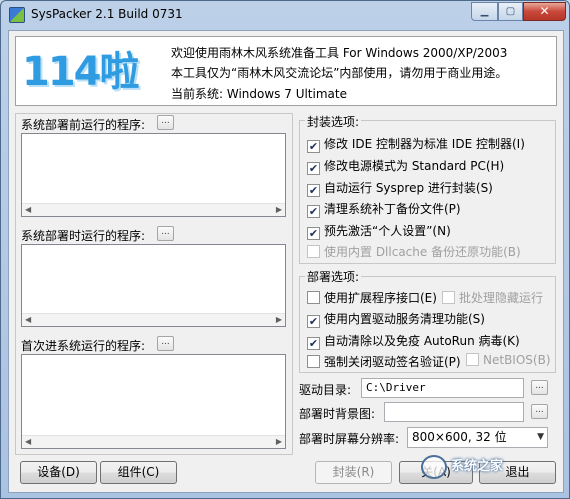 The height and width of the screenshot is (499, 570). Describe the element at coordinates (442, 388) in the screenshot. I see `driver-dir-input: C:\Driver` at that location.